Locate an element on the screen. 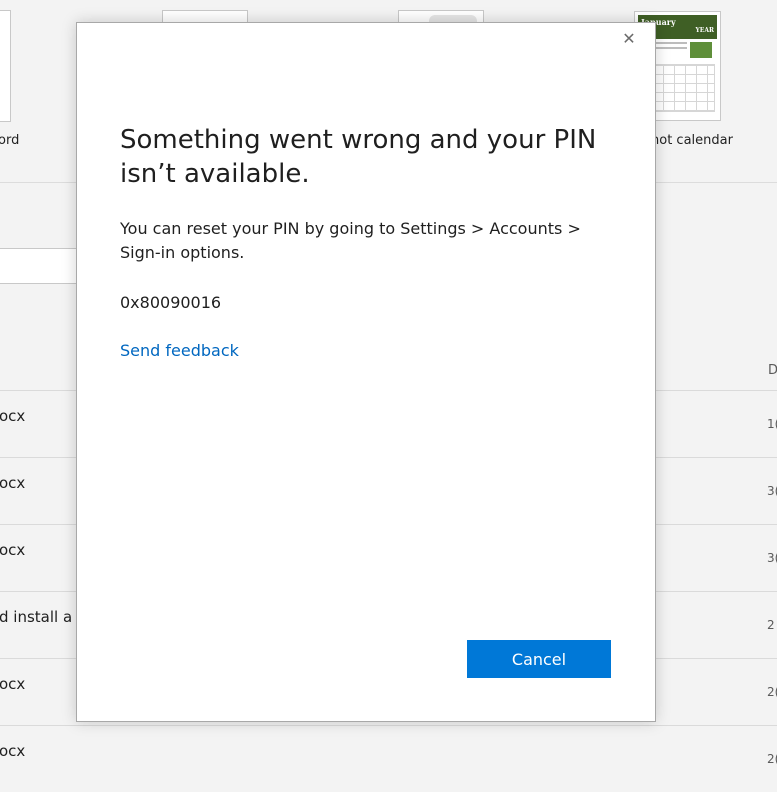 Image resolution: width=777 pixels, height=792 pixels. template-label: ord is located at coordinates (10, 140).